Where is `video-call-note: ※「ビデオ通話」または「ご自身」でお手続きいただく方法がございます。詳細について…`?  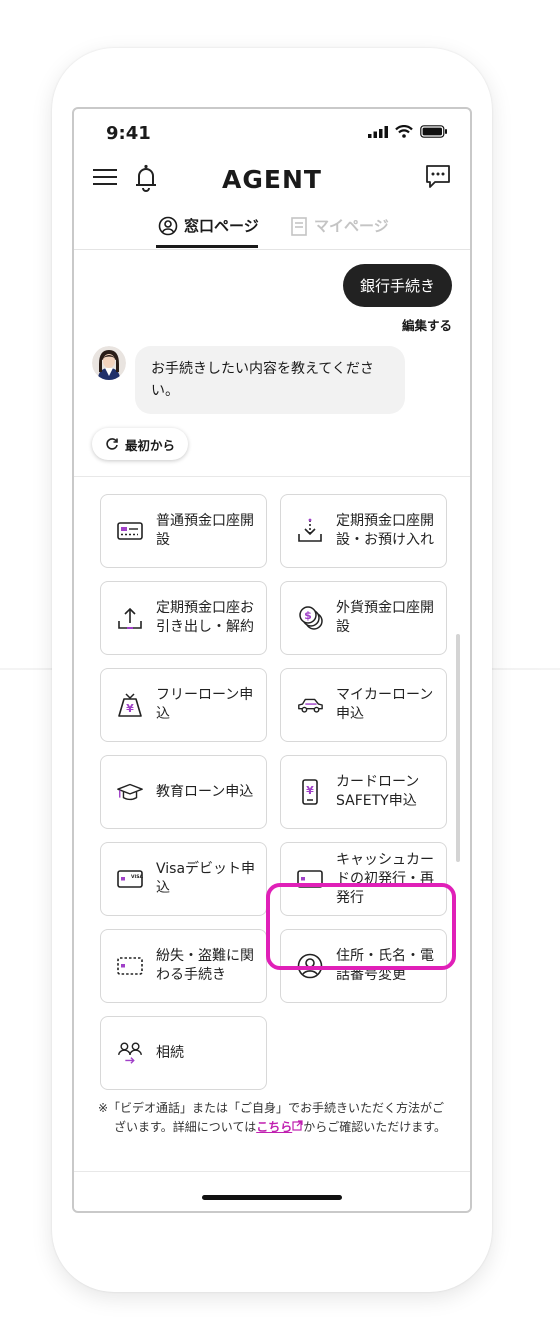
video-call-note: ※「ビデオ通話」または「ご自身」でお手続きいただく方法がございます。詳細について… is located at coordinates (274, 1118).